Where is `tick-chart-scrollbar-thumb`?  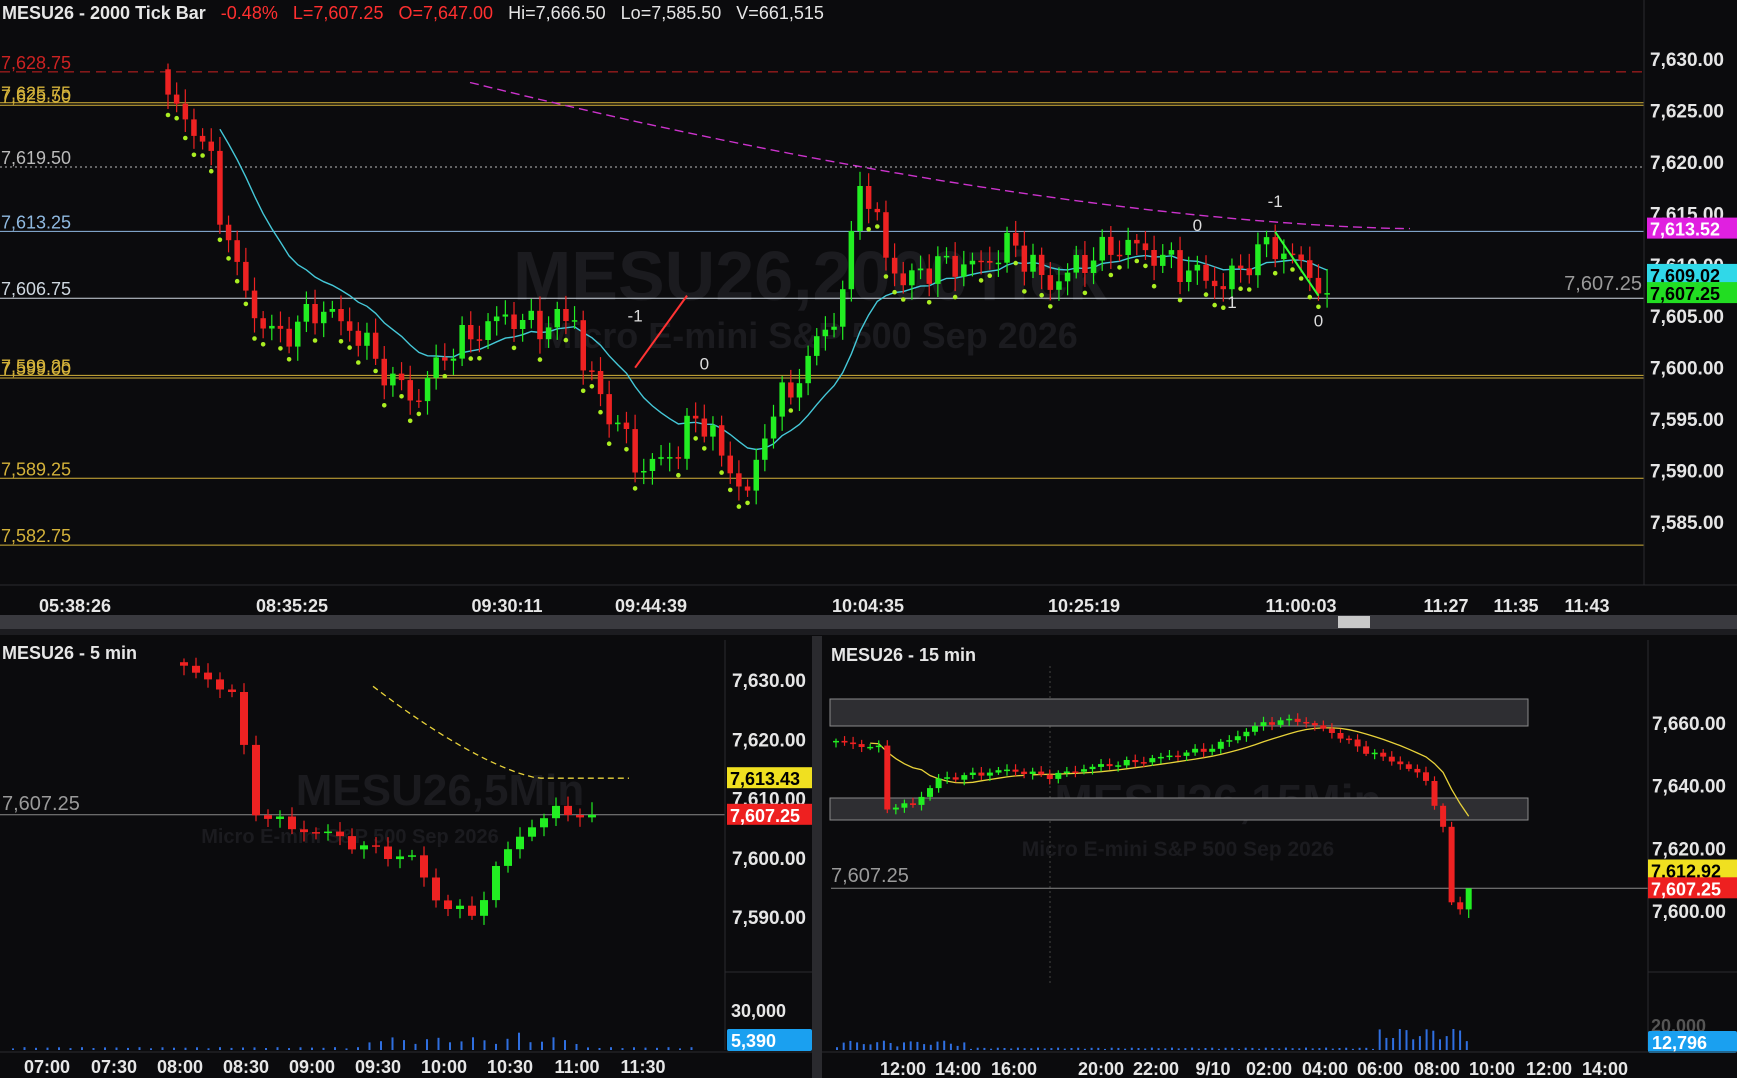
tick-chart-scrollbar-thumb is located at coordinates (1354, 622).